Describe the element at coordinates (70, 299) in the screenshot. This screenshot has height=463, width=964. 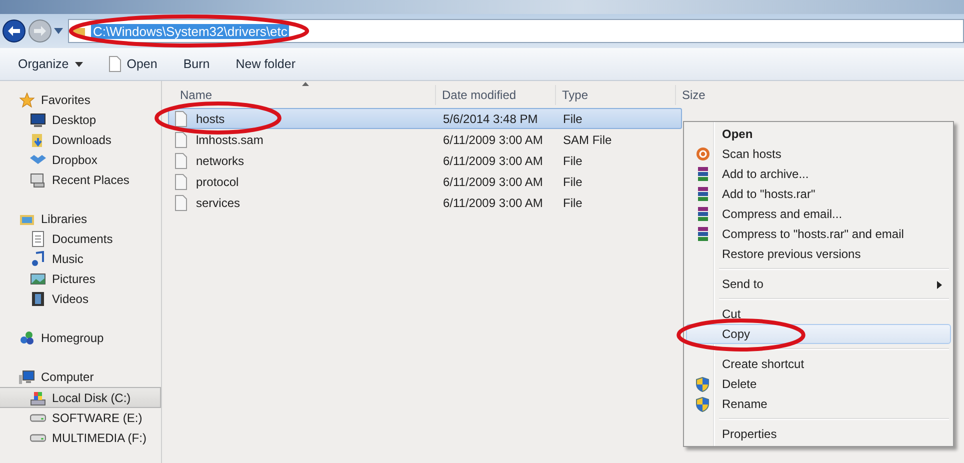
I see `sidebar-label: Videos` at that location.